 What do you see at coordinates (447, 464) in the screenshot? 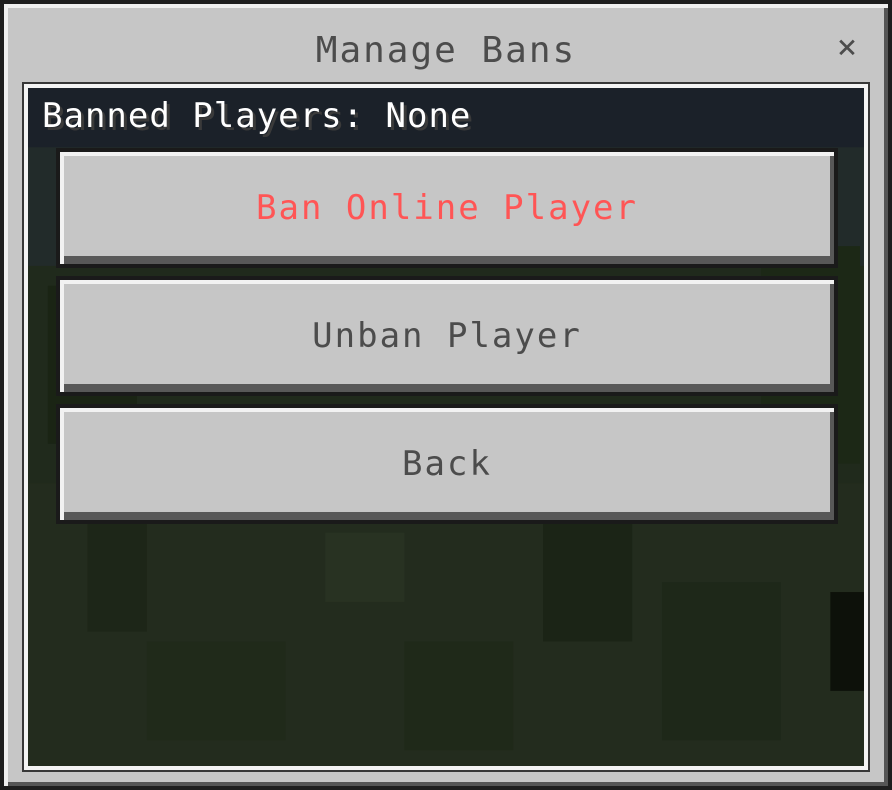
I see `back-button: Back` at bounding box center [447, 464].